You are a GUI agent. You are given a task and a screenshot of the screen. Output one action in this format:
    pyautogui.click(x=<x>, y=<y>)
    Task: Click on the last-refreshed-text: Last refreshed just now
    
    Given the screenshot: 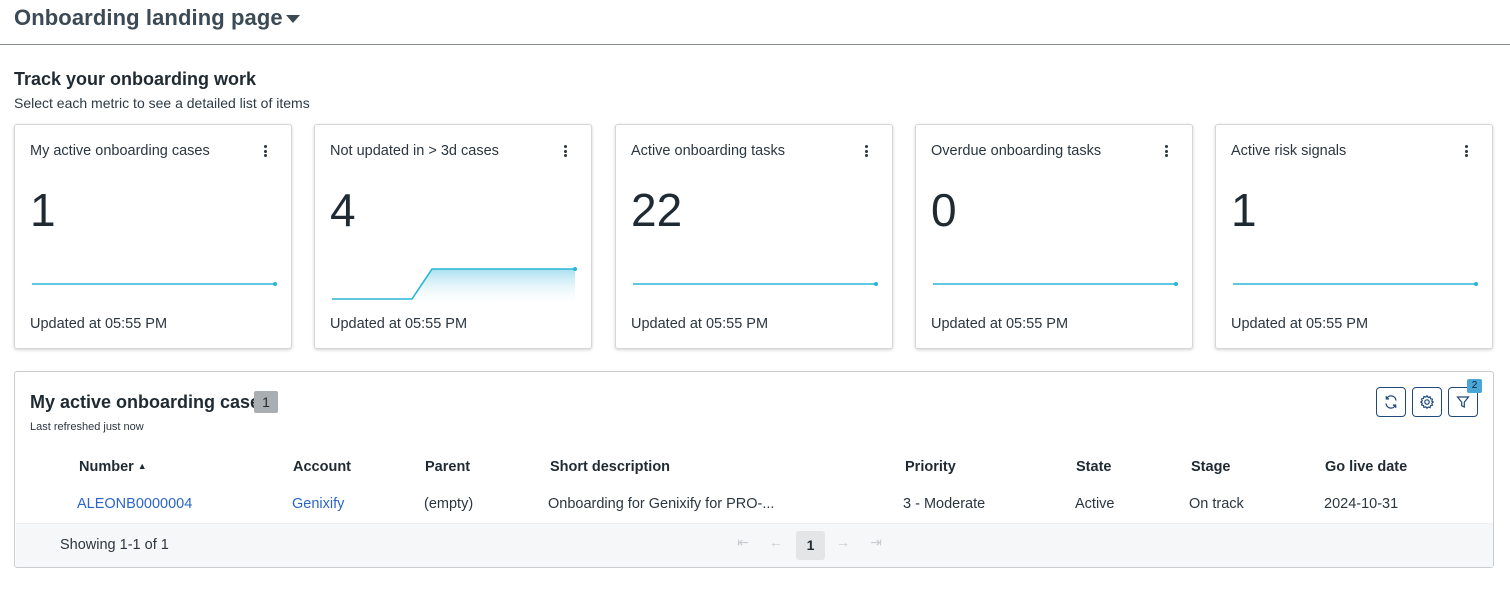 What is the action you would take?
    pyautogui.click(x=87, y=427)
    